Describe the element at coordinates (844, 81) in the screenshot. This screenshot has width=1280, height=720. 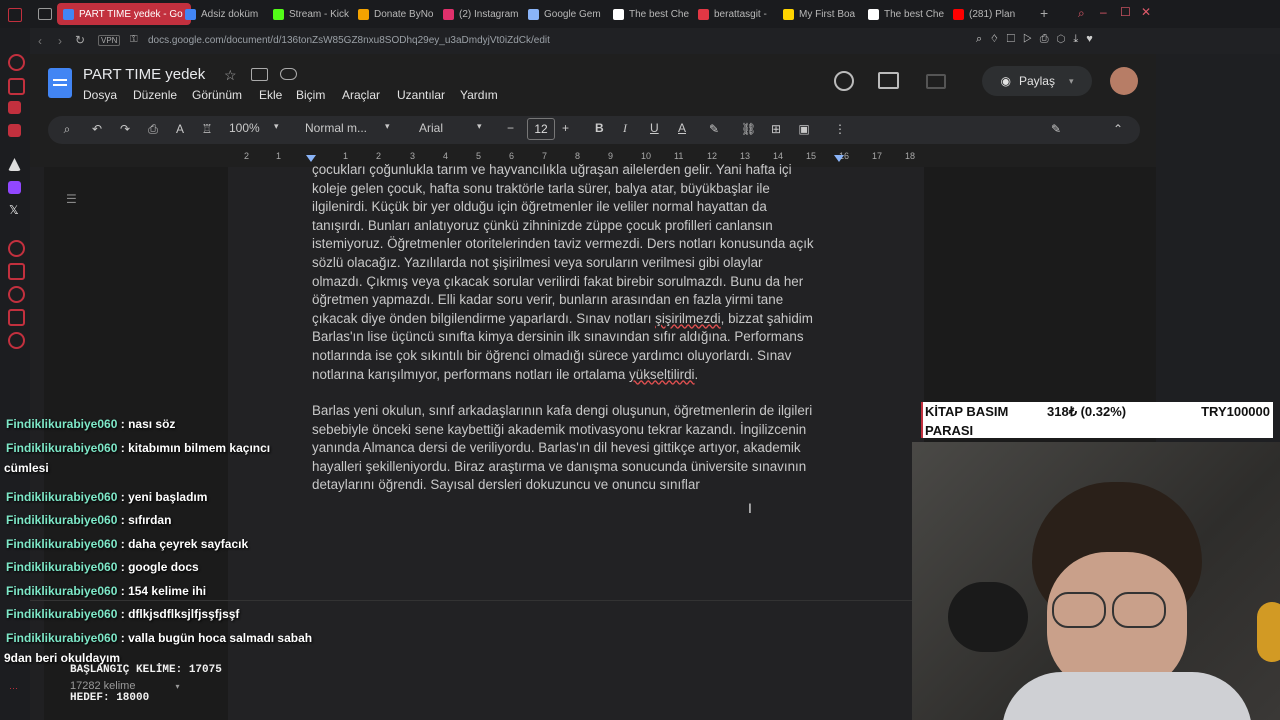
I see `version-history-icon` at that location.